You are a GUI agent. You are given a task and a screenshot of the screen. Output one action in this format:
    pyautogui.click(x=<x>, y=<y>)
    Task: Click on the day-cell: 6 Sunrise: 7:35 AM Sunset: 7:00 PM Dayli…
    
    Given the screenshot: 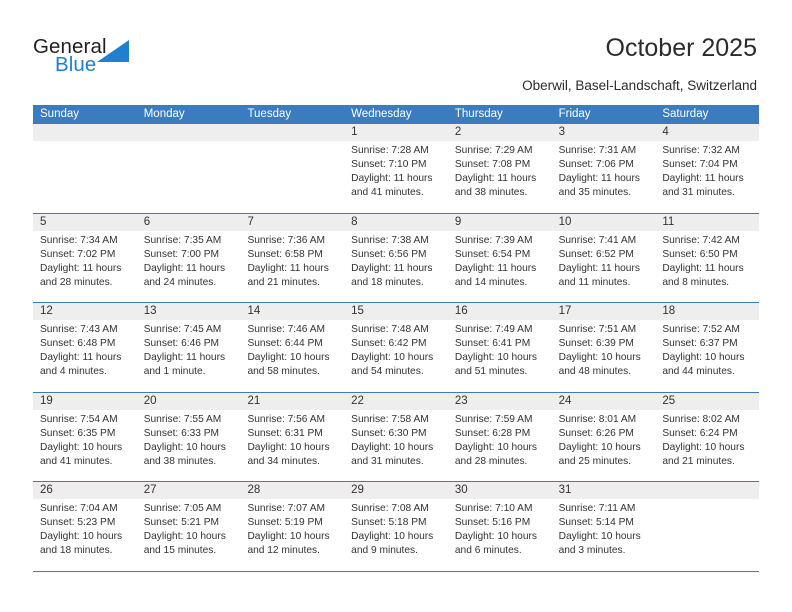 What is the action you would take?
    pyautogui.click(x=188, y=257)
    